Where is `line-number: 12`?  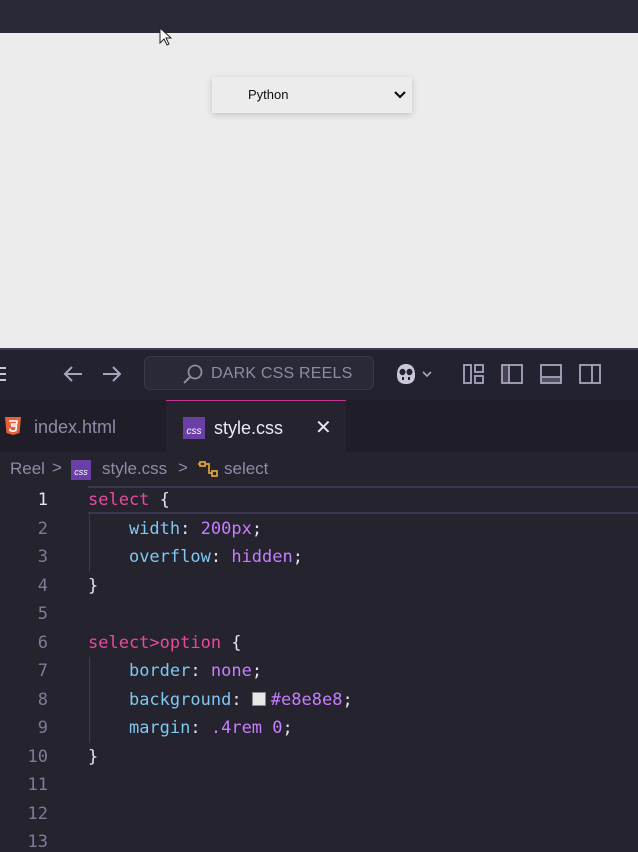 line-number: 12 is located at coordinates (37, 814).